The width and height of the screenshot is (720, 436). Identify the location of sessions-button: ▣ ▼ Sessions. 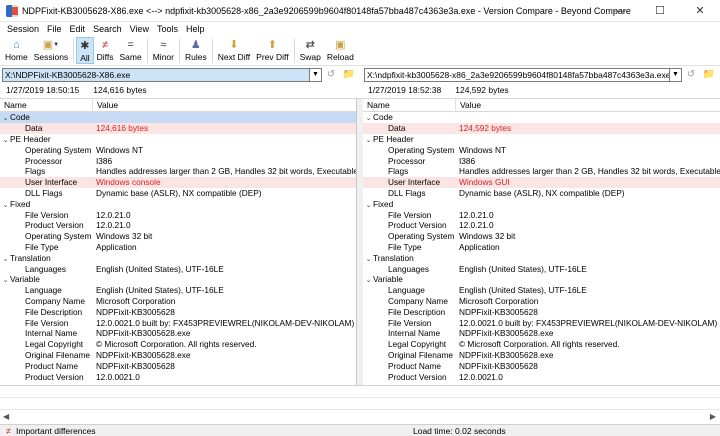
(51, 50).